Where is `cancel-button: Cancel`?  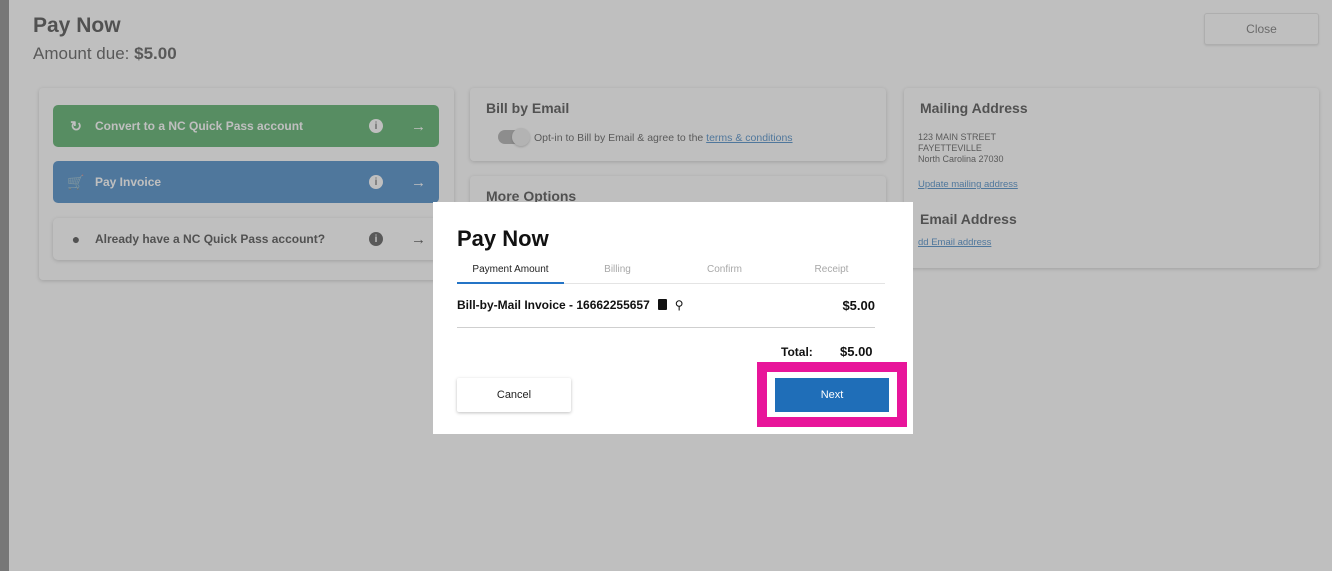
cancel-button: Cancel is located at coordinates (514, 395).